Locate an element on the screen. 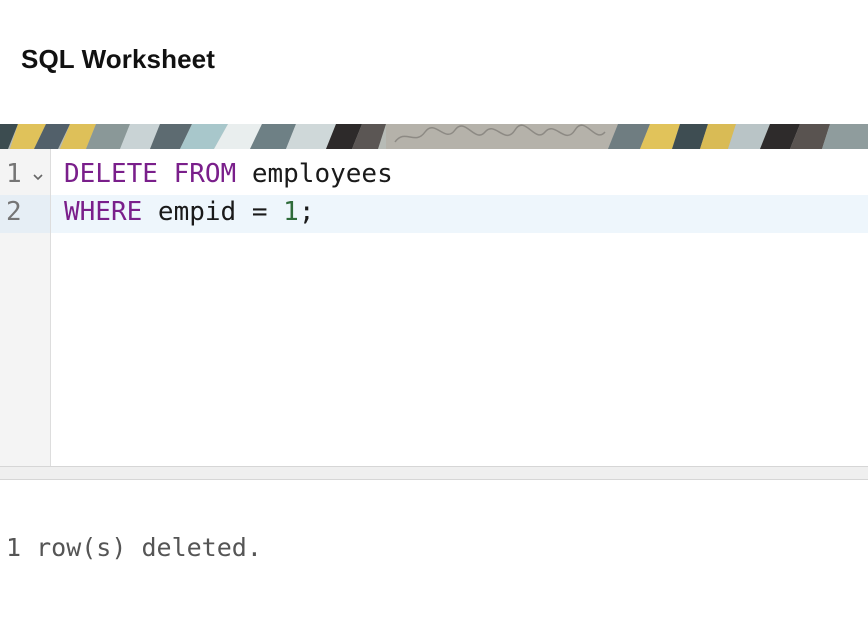 This screenshot has width=868, height=636. sql-keyword: DELETE FROM is located at coordinates (150, 174).